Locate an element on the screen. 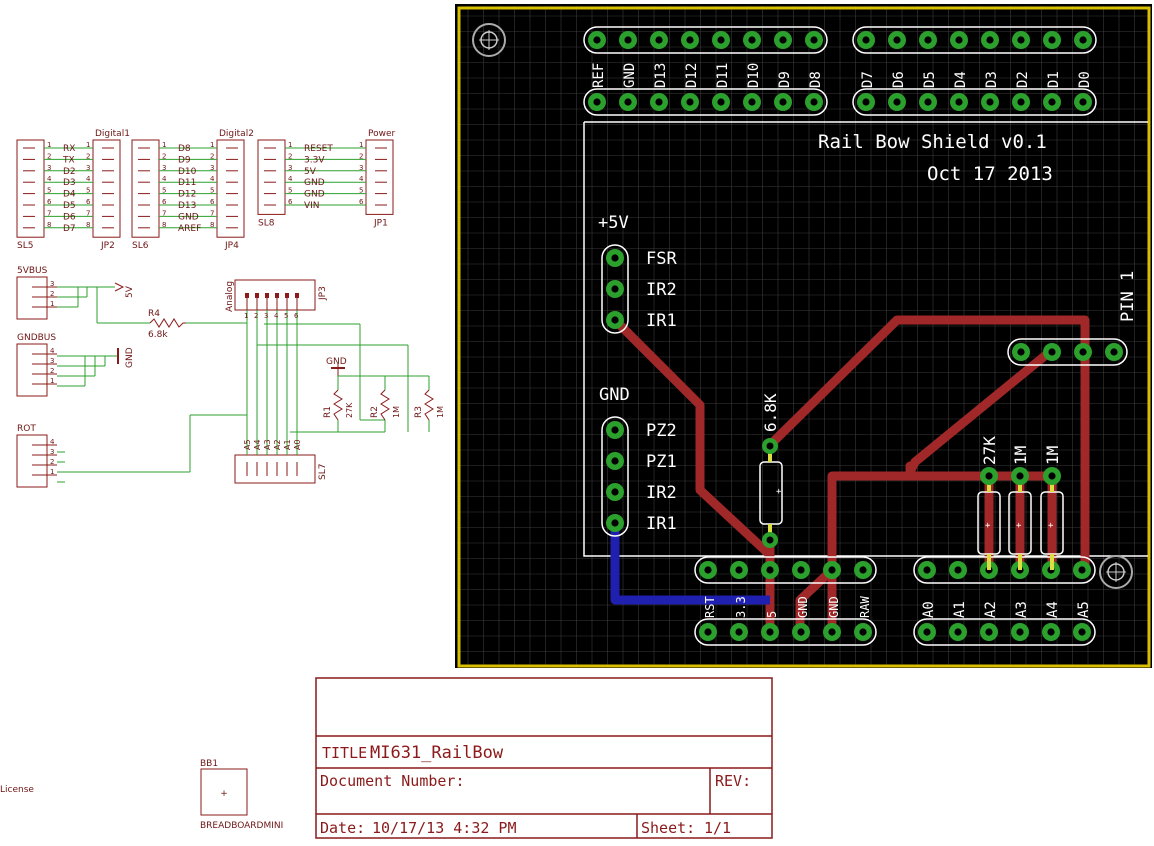 Image resolution: width=1154 pixels, height=846 pixels. sensor-label: PZ2 is located at coordinates (661, 431).